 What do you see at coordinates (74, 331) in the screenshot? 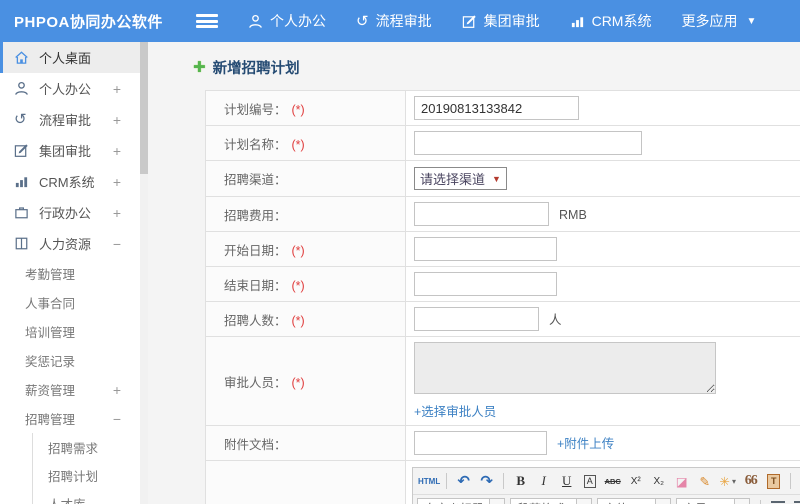
I see `sidebar-item-training-mgmt: 培训管理` at bounding box center [74, 331].